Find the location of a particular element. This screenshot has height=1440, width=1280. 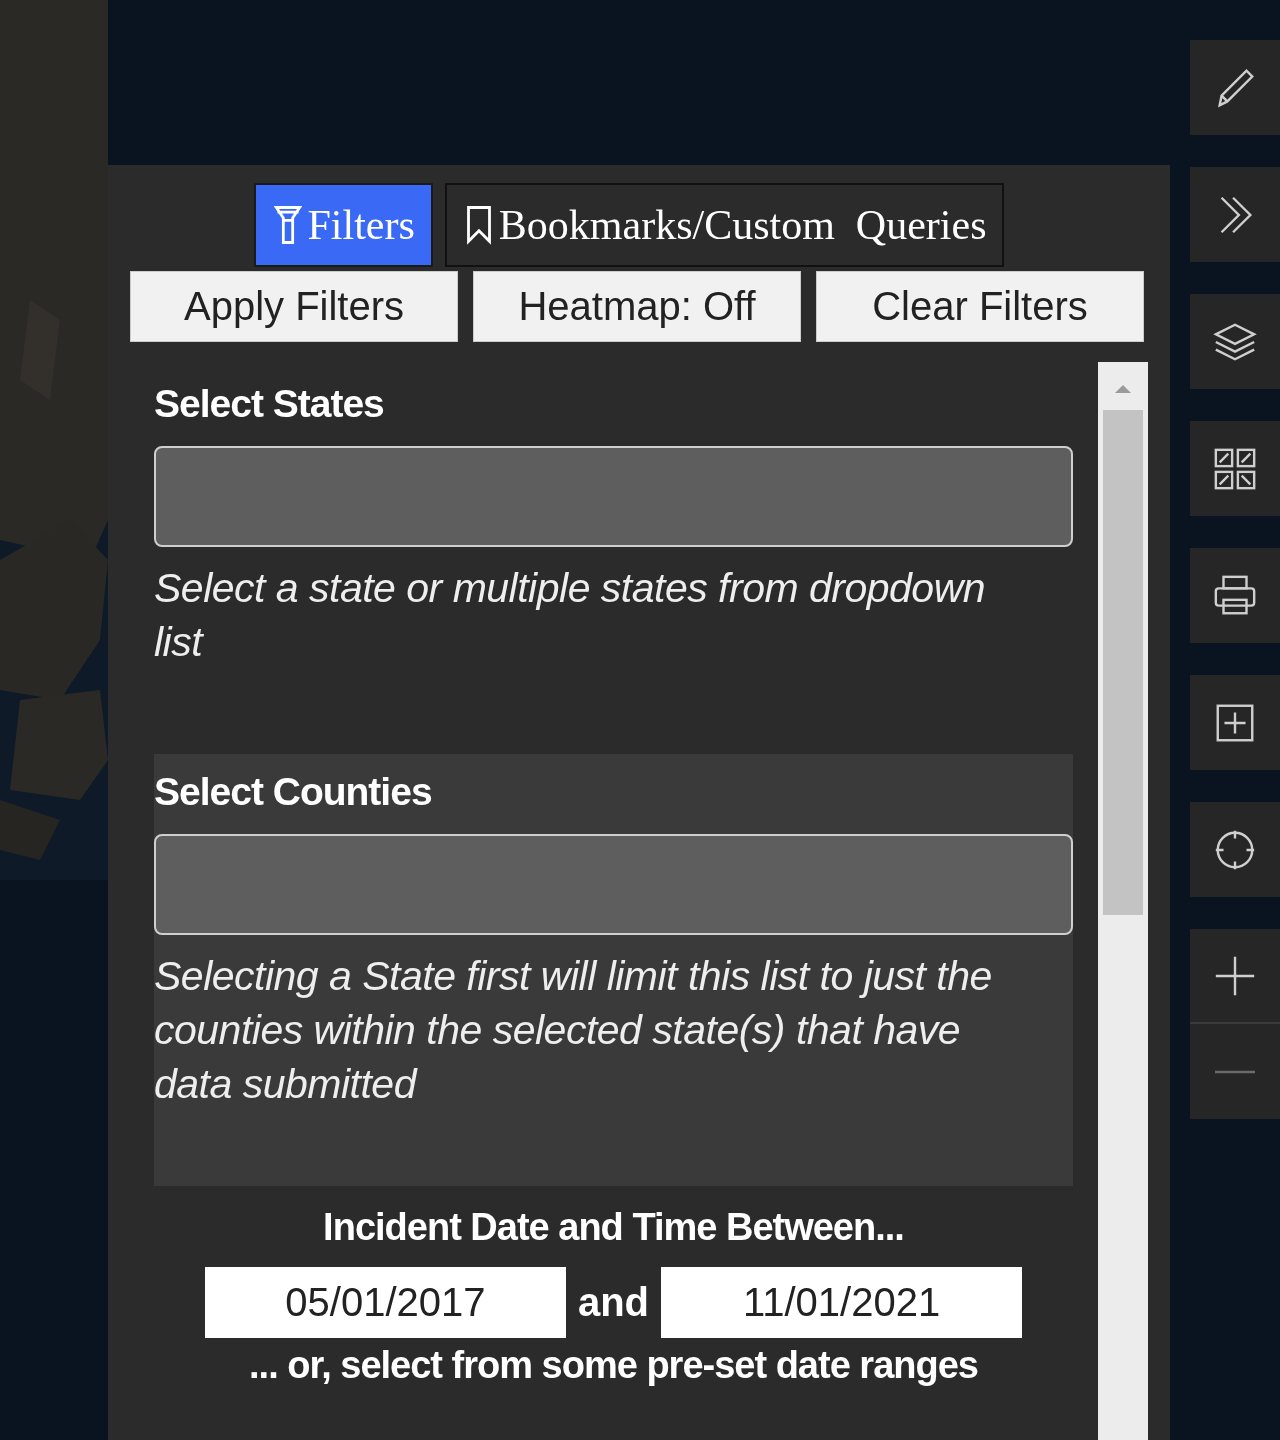

panel-tab: Filters is located at coordinates (343, 225).